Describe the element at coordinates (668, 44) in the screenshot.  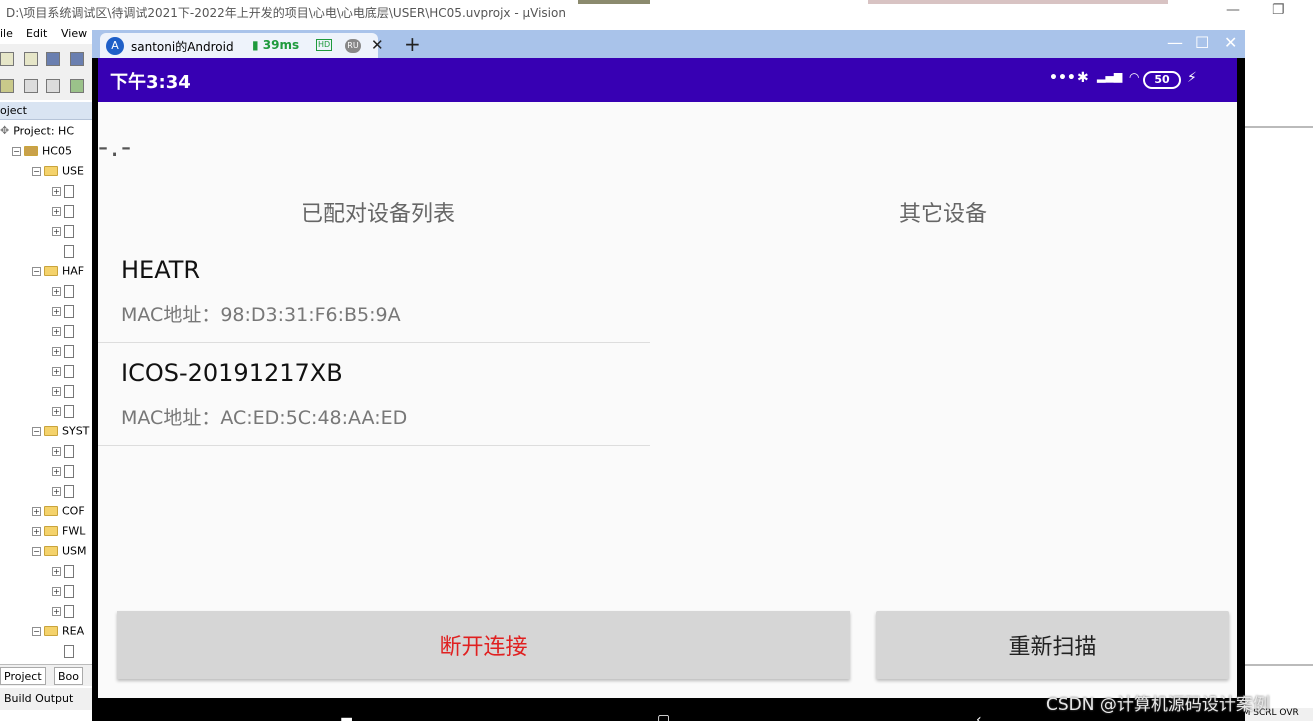
I see `mirror-window-titlebar: A santoni的Android ▮ 39ms HD RU ✕ + — ☐ ✕` at that location.